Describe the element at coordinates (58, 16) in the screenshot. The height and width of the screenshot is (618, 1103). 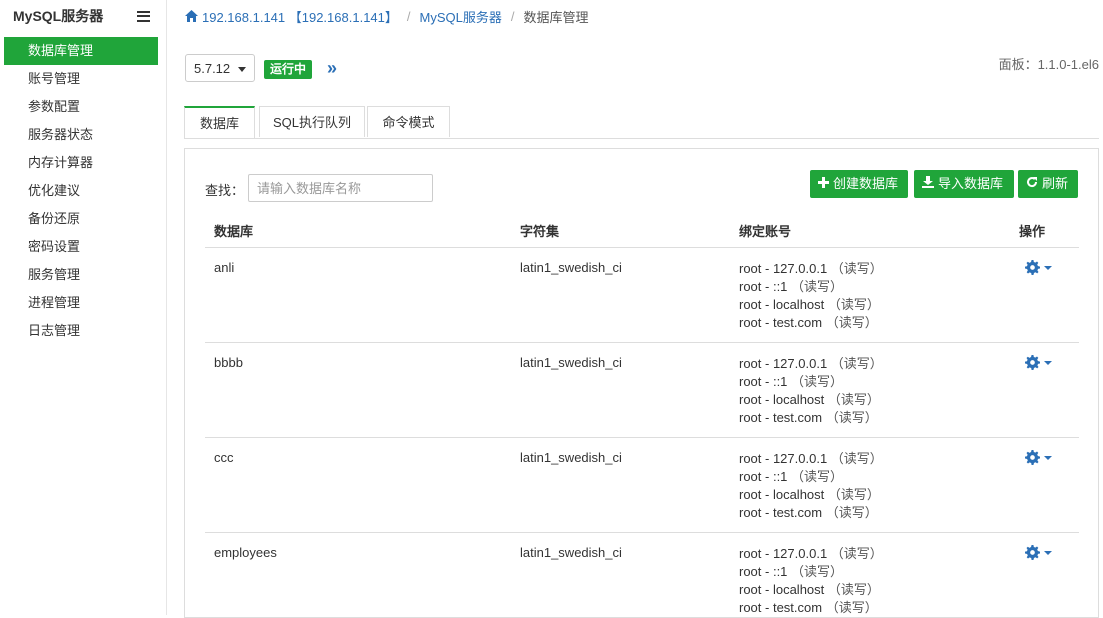
I see `sidebar-title: MySQL服务器` at that location.